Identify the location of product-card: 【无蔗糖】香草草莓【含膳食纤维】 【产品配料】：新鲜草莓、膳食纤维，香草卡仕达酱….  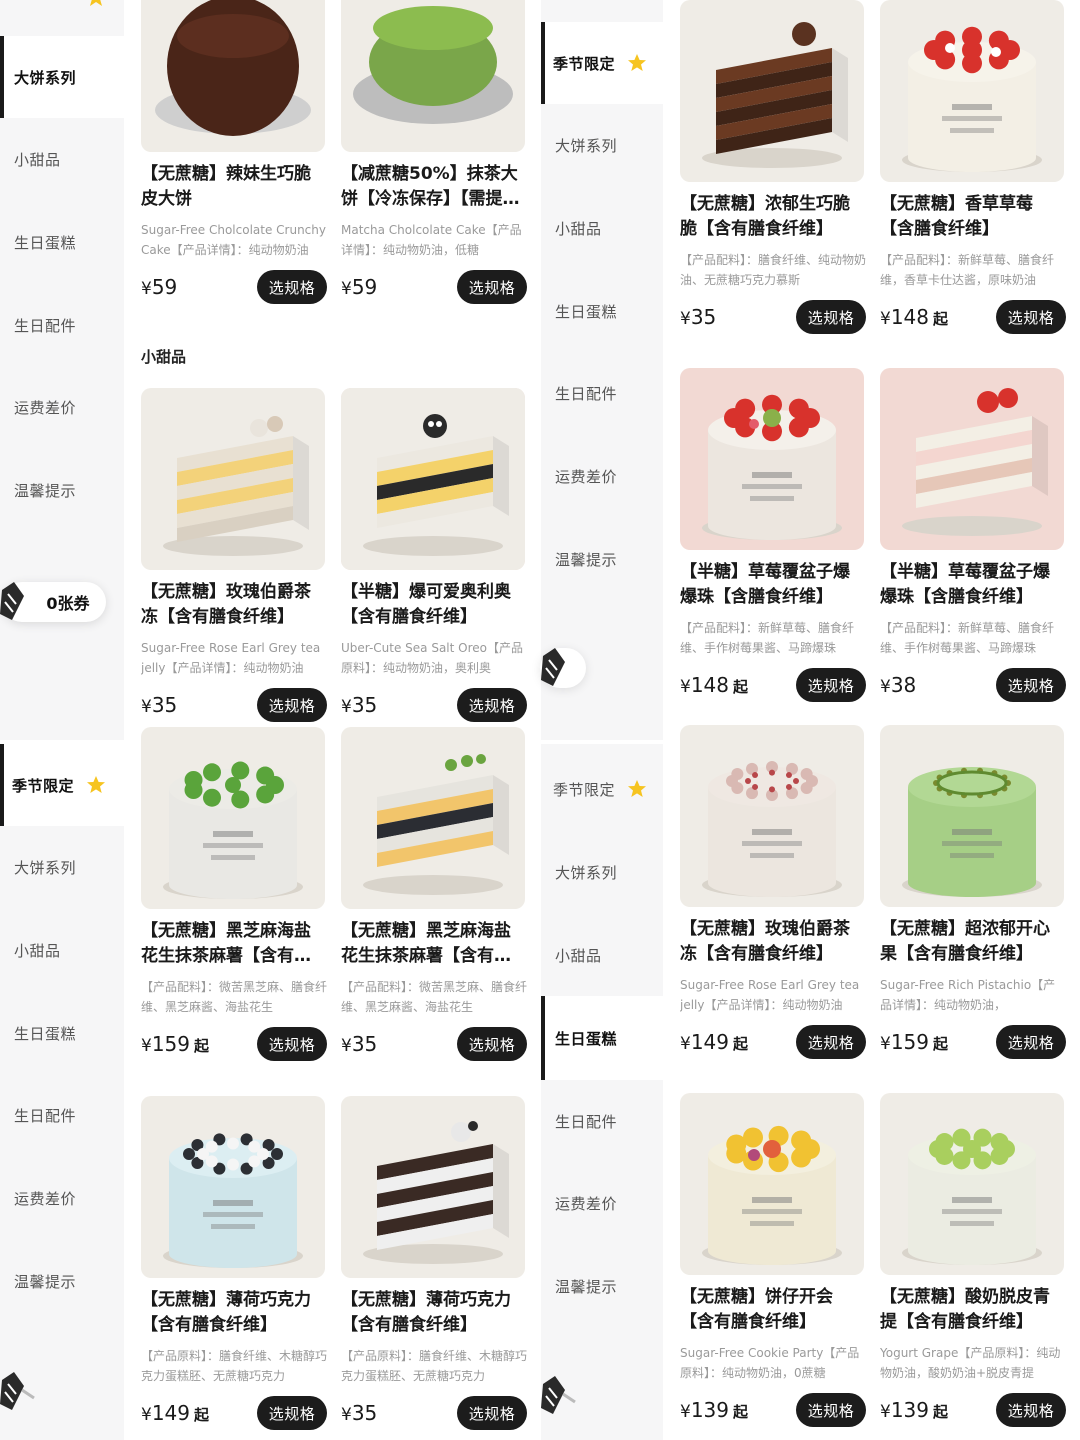
(973, 167).